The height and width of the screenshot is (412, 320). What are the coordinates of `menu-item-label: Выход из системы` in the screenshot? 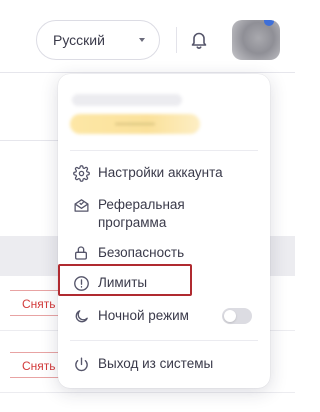 It's located at (156, 363).